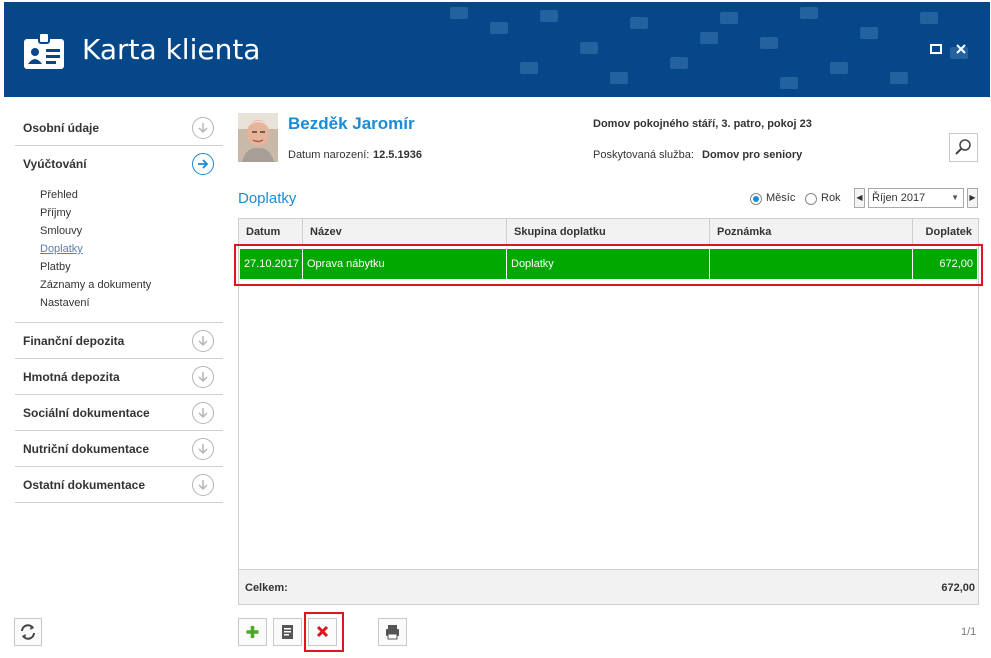 The height and width of the screenshot is (658, 991). I want to click on print-button, so click(392, 632).